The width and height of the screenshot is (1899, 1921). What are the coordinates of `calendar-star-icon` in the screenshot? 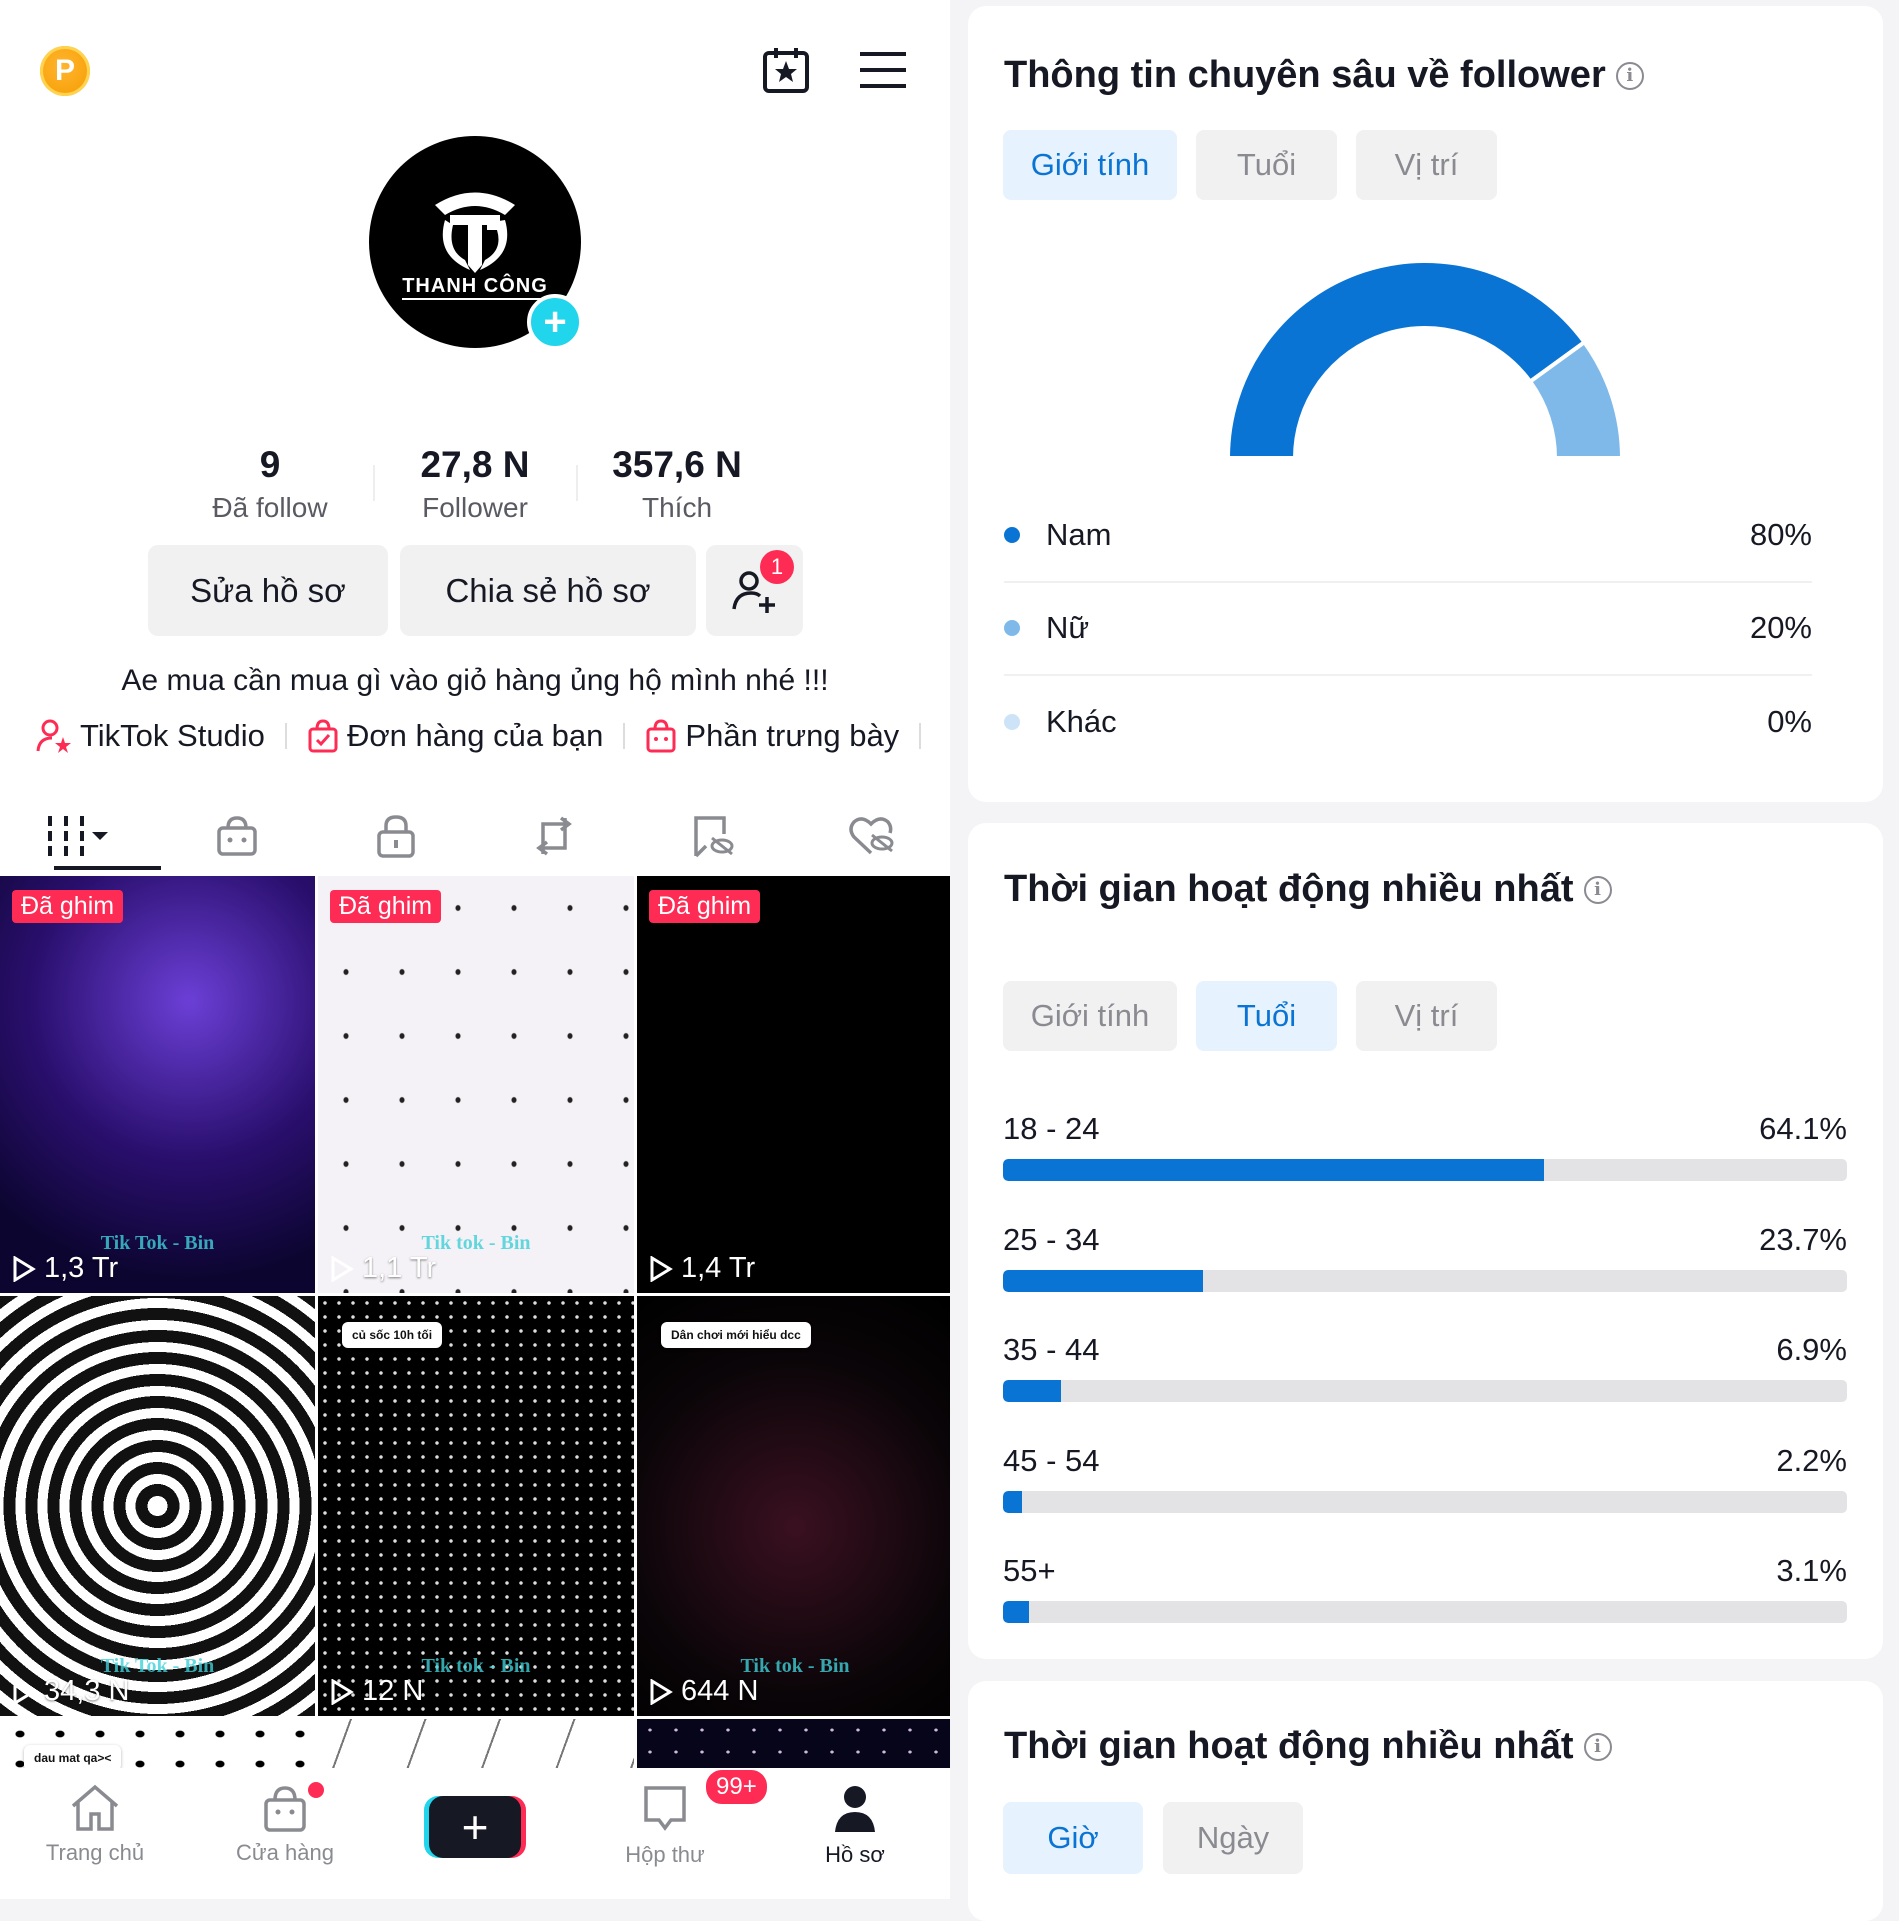 It's located at (786, 70).